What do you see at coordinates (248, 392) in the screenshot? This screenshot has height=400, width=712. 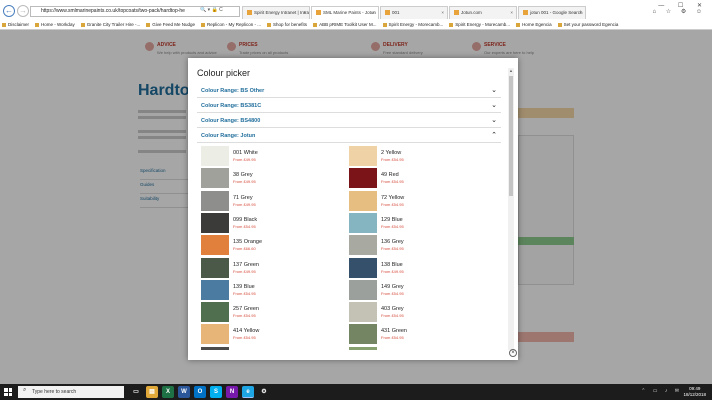 I see `ie-icon: e` at bounding box center [248, 392].